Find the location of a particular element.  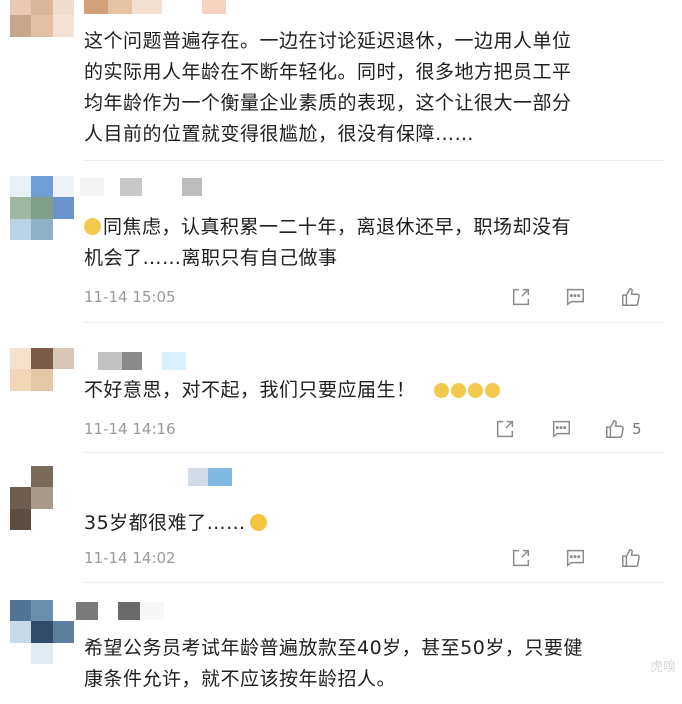

watermark: 虎嗅 is located at coordinates (662, 667).